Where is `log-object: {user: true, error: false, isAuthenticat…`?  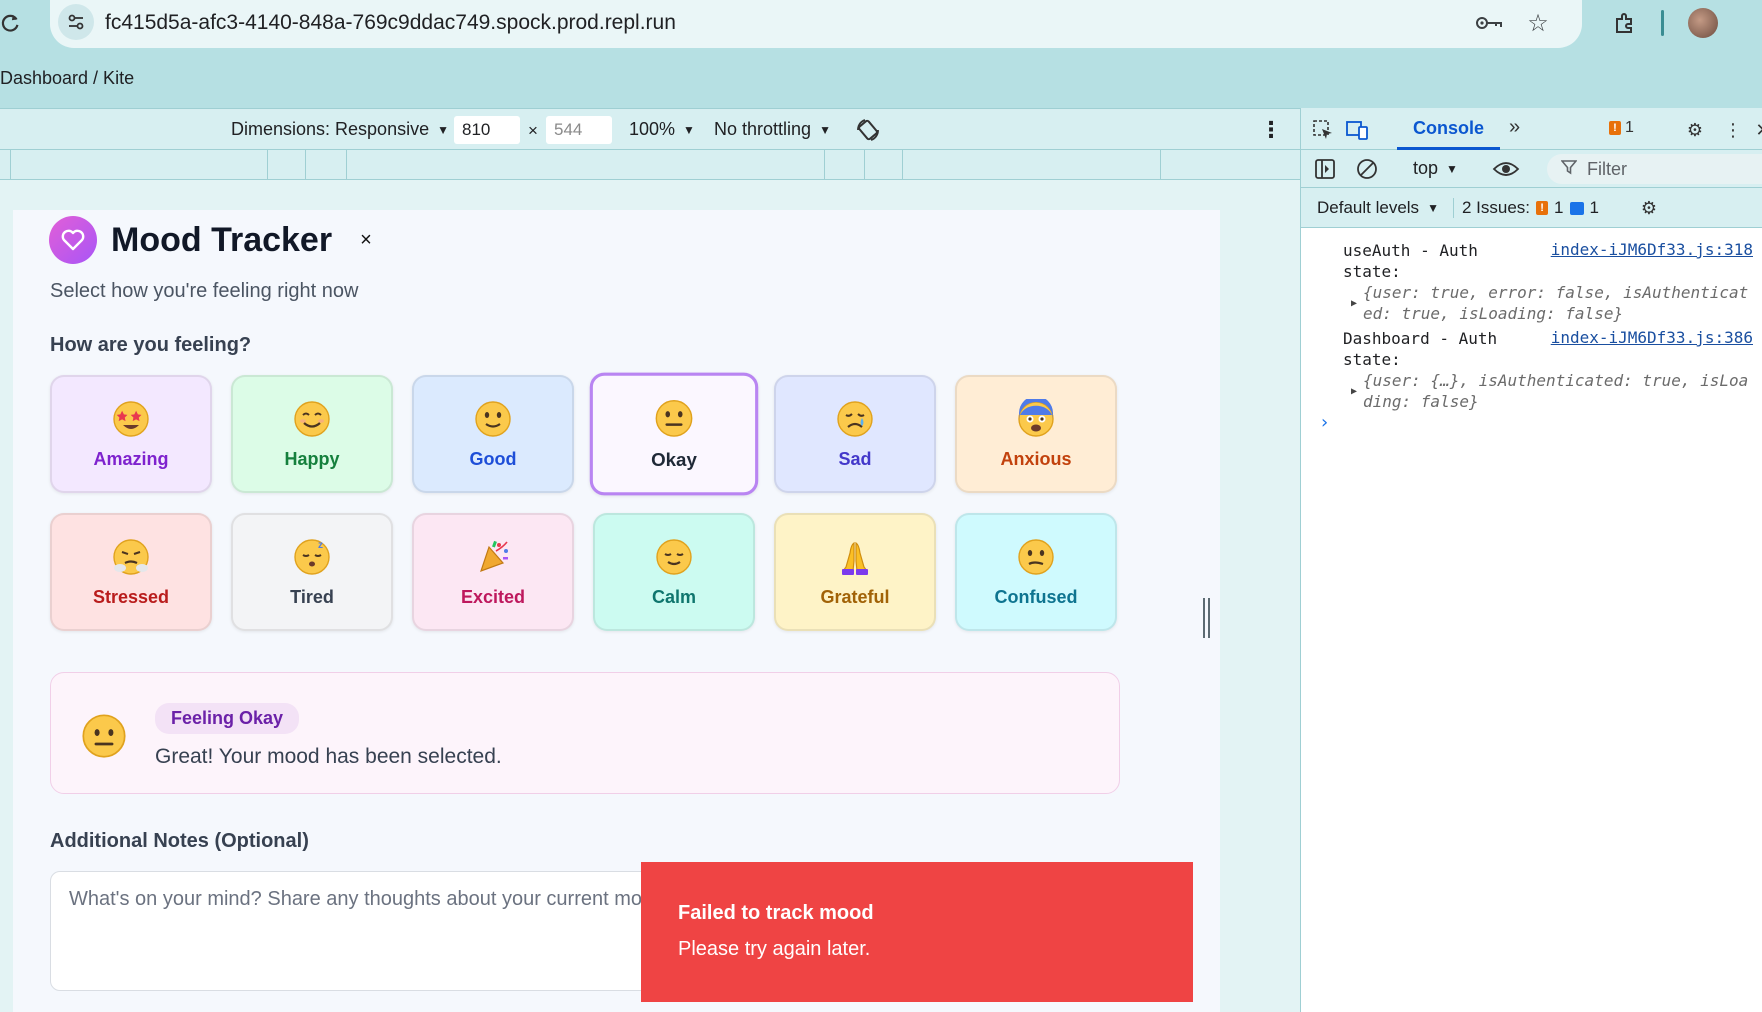
log-object: {user: true, error: false, isAuthenticat… is located at coordinates (1558, 303).